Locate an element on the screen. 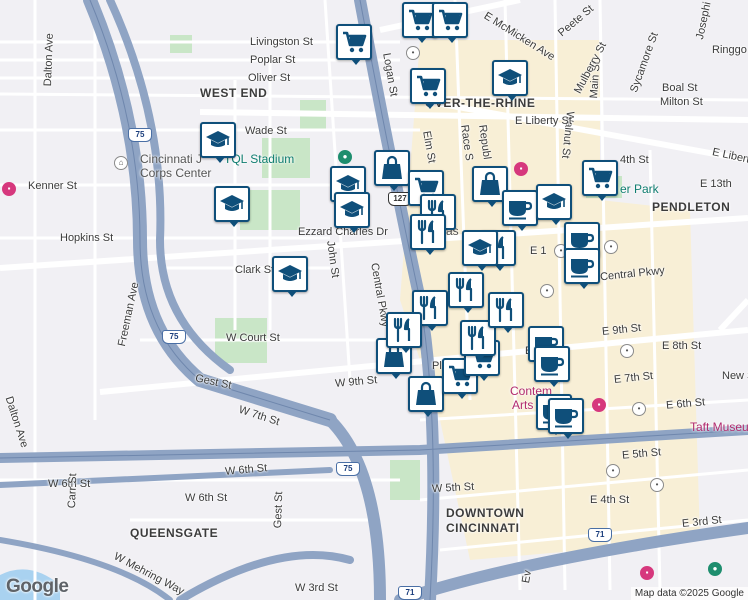  neighborhood-label: CINCINNATI is located at coordinates (483, 528).